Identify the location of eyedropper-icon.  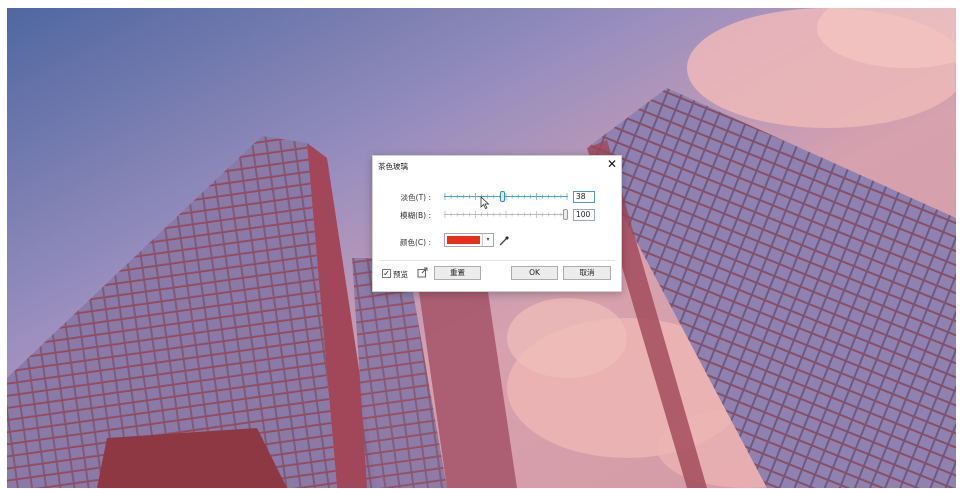
(504, 240).